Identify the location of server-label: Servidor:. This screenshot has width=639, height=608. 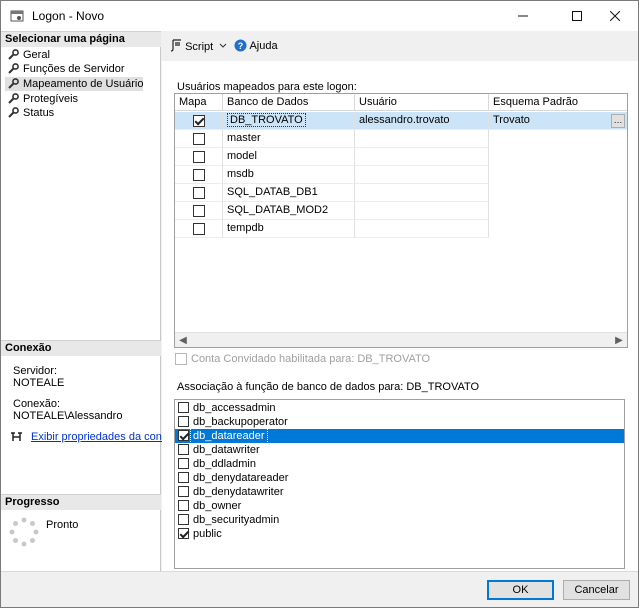
(35, 371).